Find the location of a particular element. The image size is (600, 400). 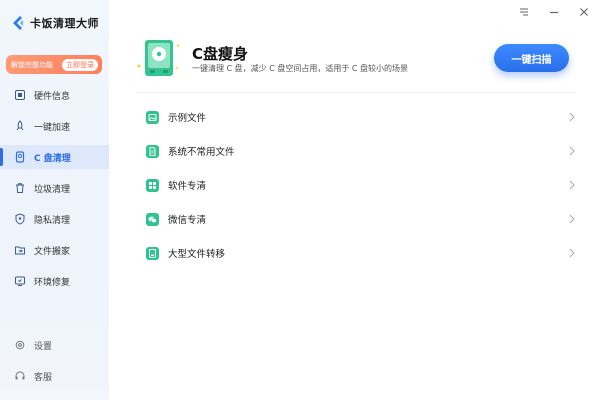

list-item-label: 大型文件转移 is located at coordinates (197, 254).